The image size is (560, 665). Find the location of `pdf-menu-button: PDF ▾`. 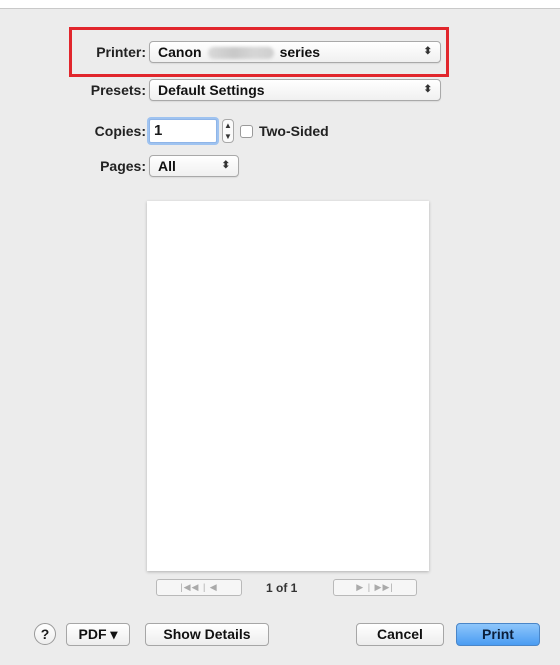

pdf-menu-button: PDF ▾ is located at coordinates (98, 634).